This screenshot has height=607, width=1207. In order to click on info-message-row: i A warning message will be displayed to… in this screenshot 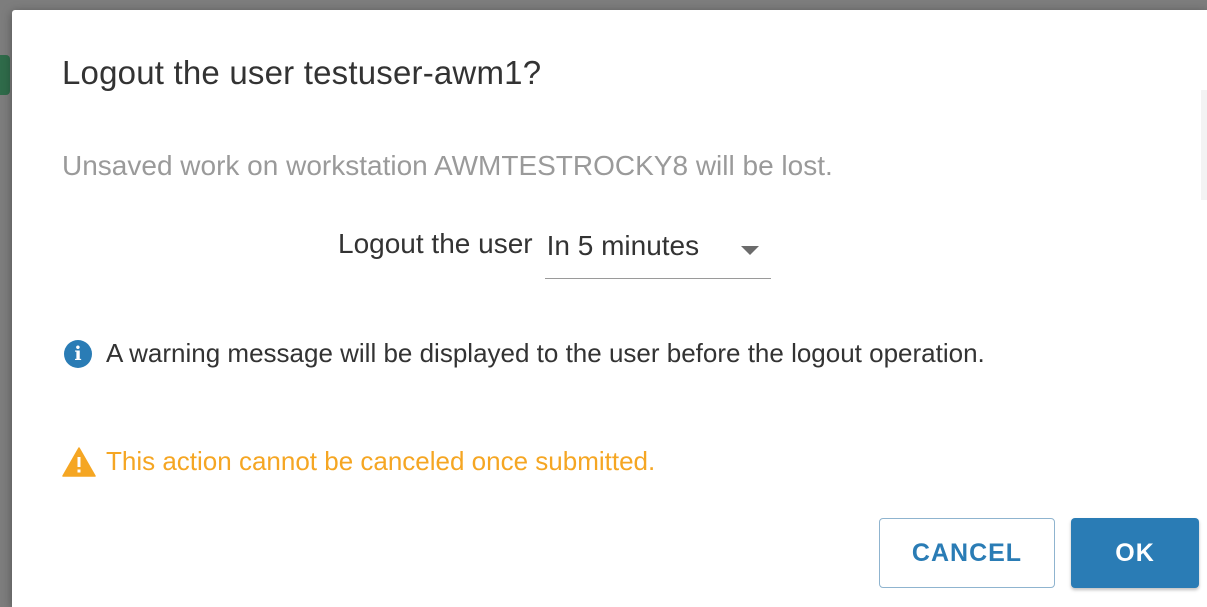, I will do `click(524, 353)`.